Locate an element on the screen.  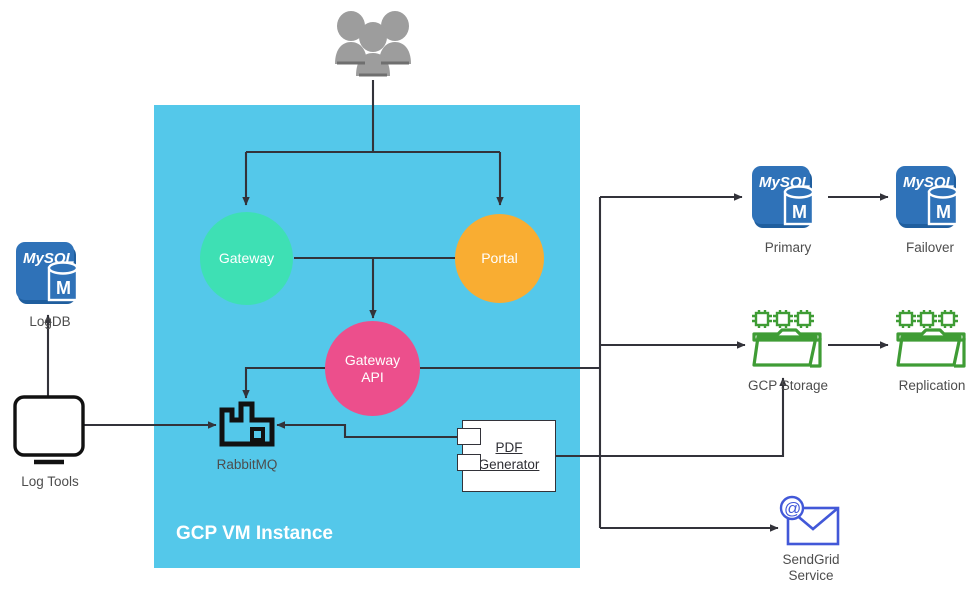
logdb-label: LogDB is located at coordinates (50, 321).